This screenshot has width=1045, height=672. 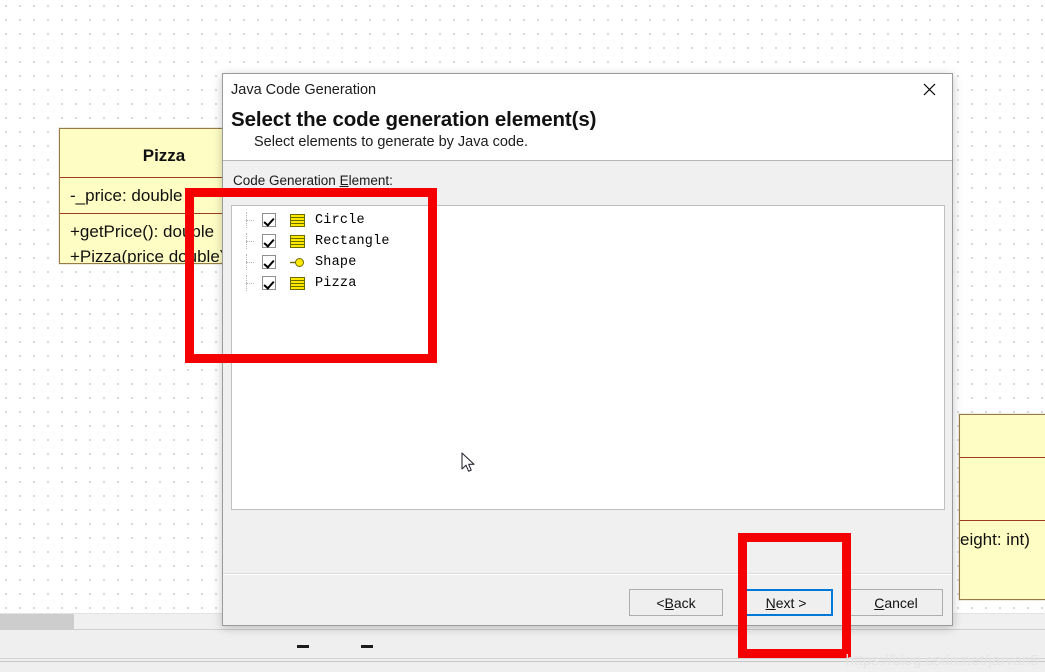 What do you see at coordinates (588, 283) in the screenshot?
I see `tree-item-pizza: Pizza` at bounding box center [588, 283].